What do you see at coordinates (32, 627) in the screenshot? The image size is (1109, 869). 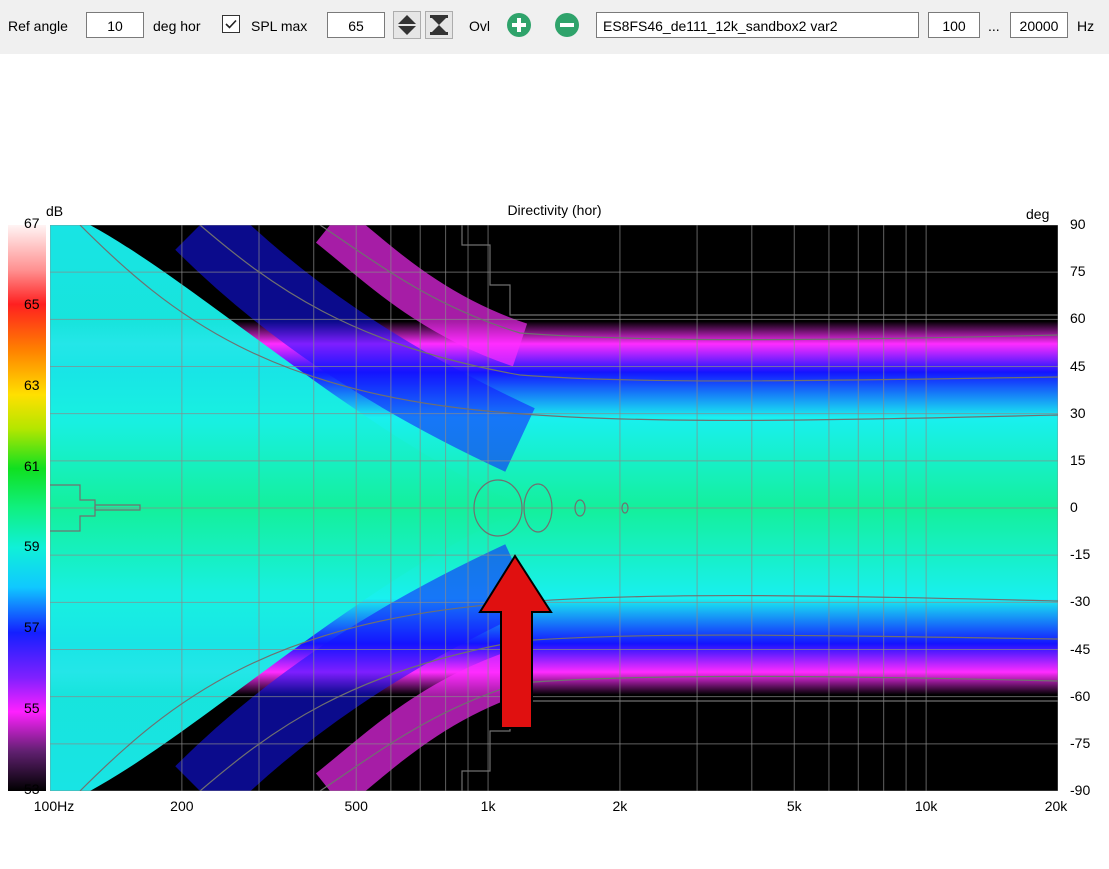 I see `colorbar-tick-label: 57` at bounding box center [32, 627].